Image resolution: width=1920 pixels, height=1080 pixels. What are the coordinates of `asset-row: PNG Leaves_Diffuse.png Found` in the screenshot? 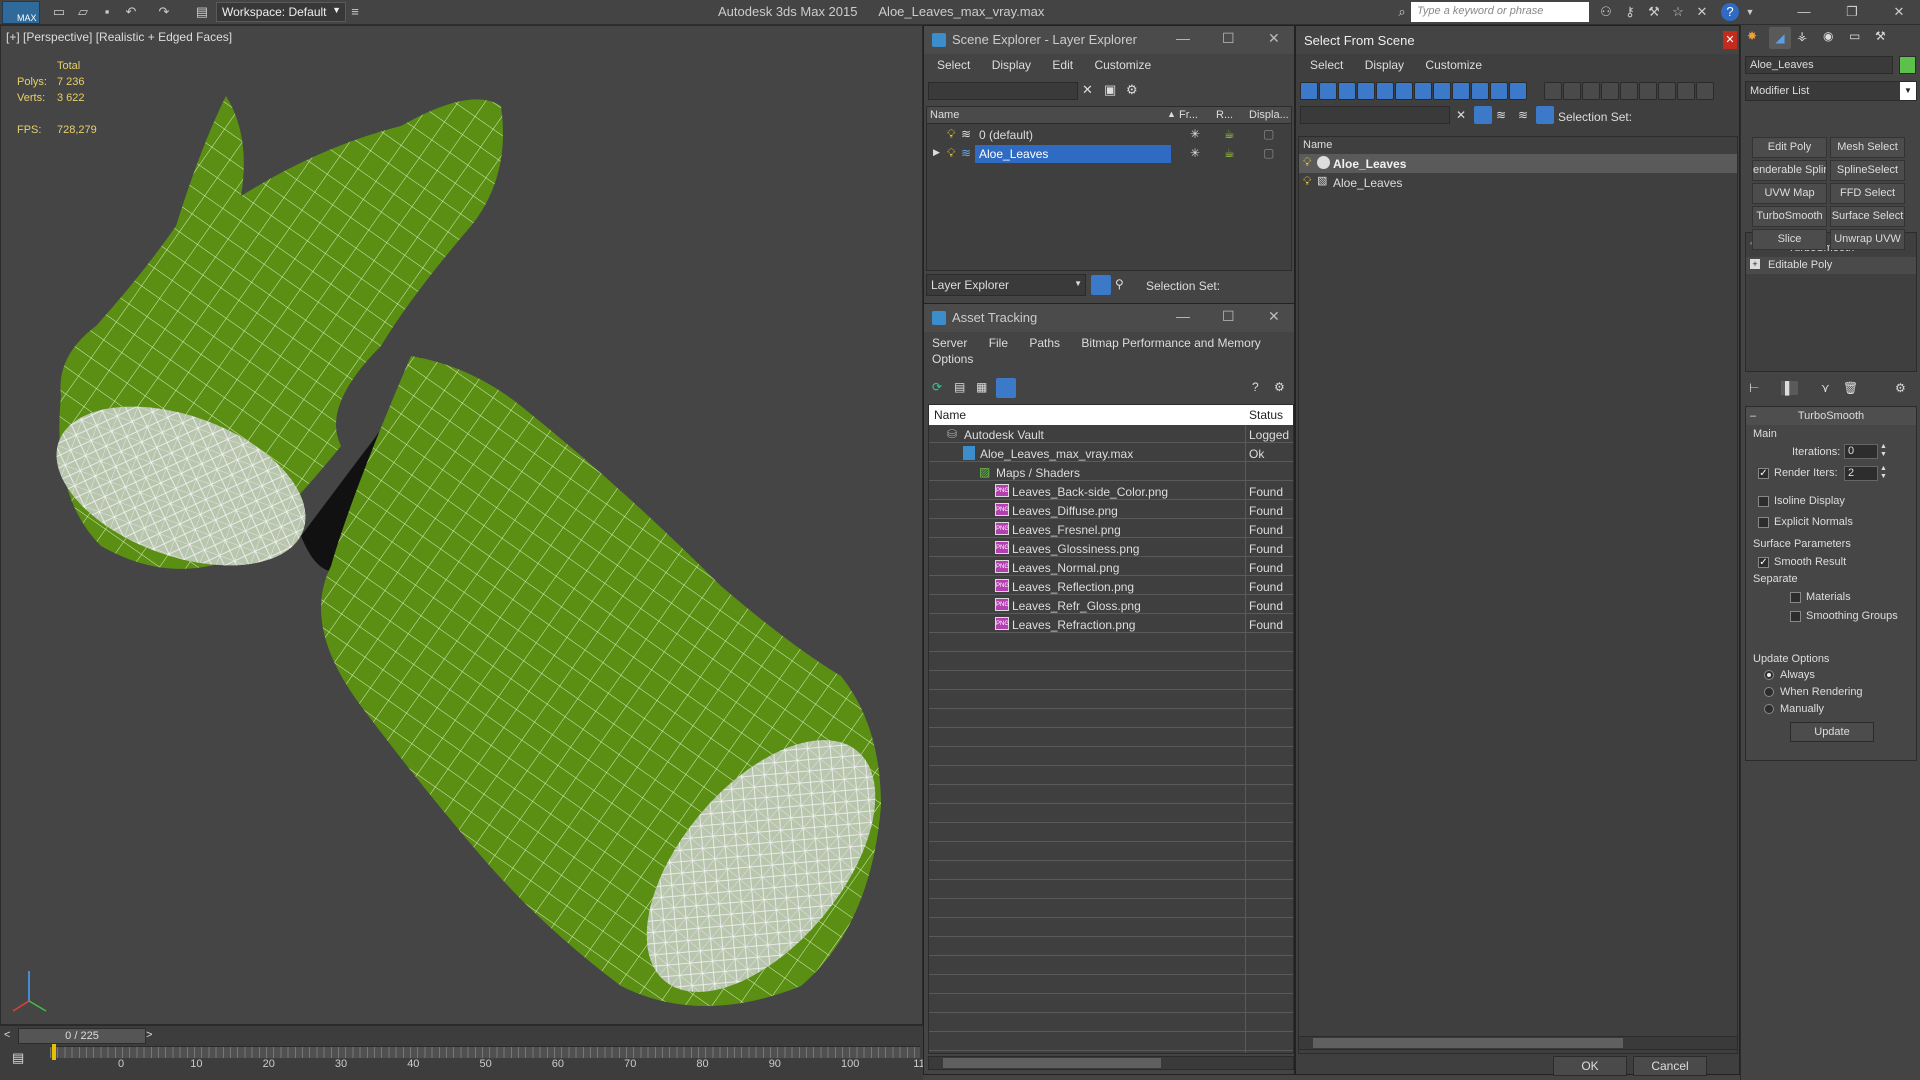 It's located at (1111, 510).